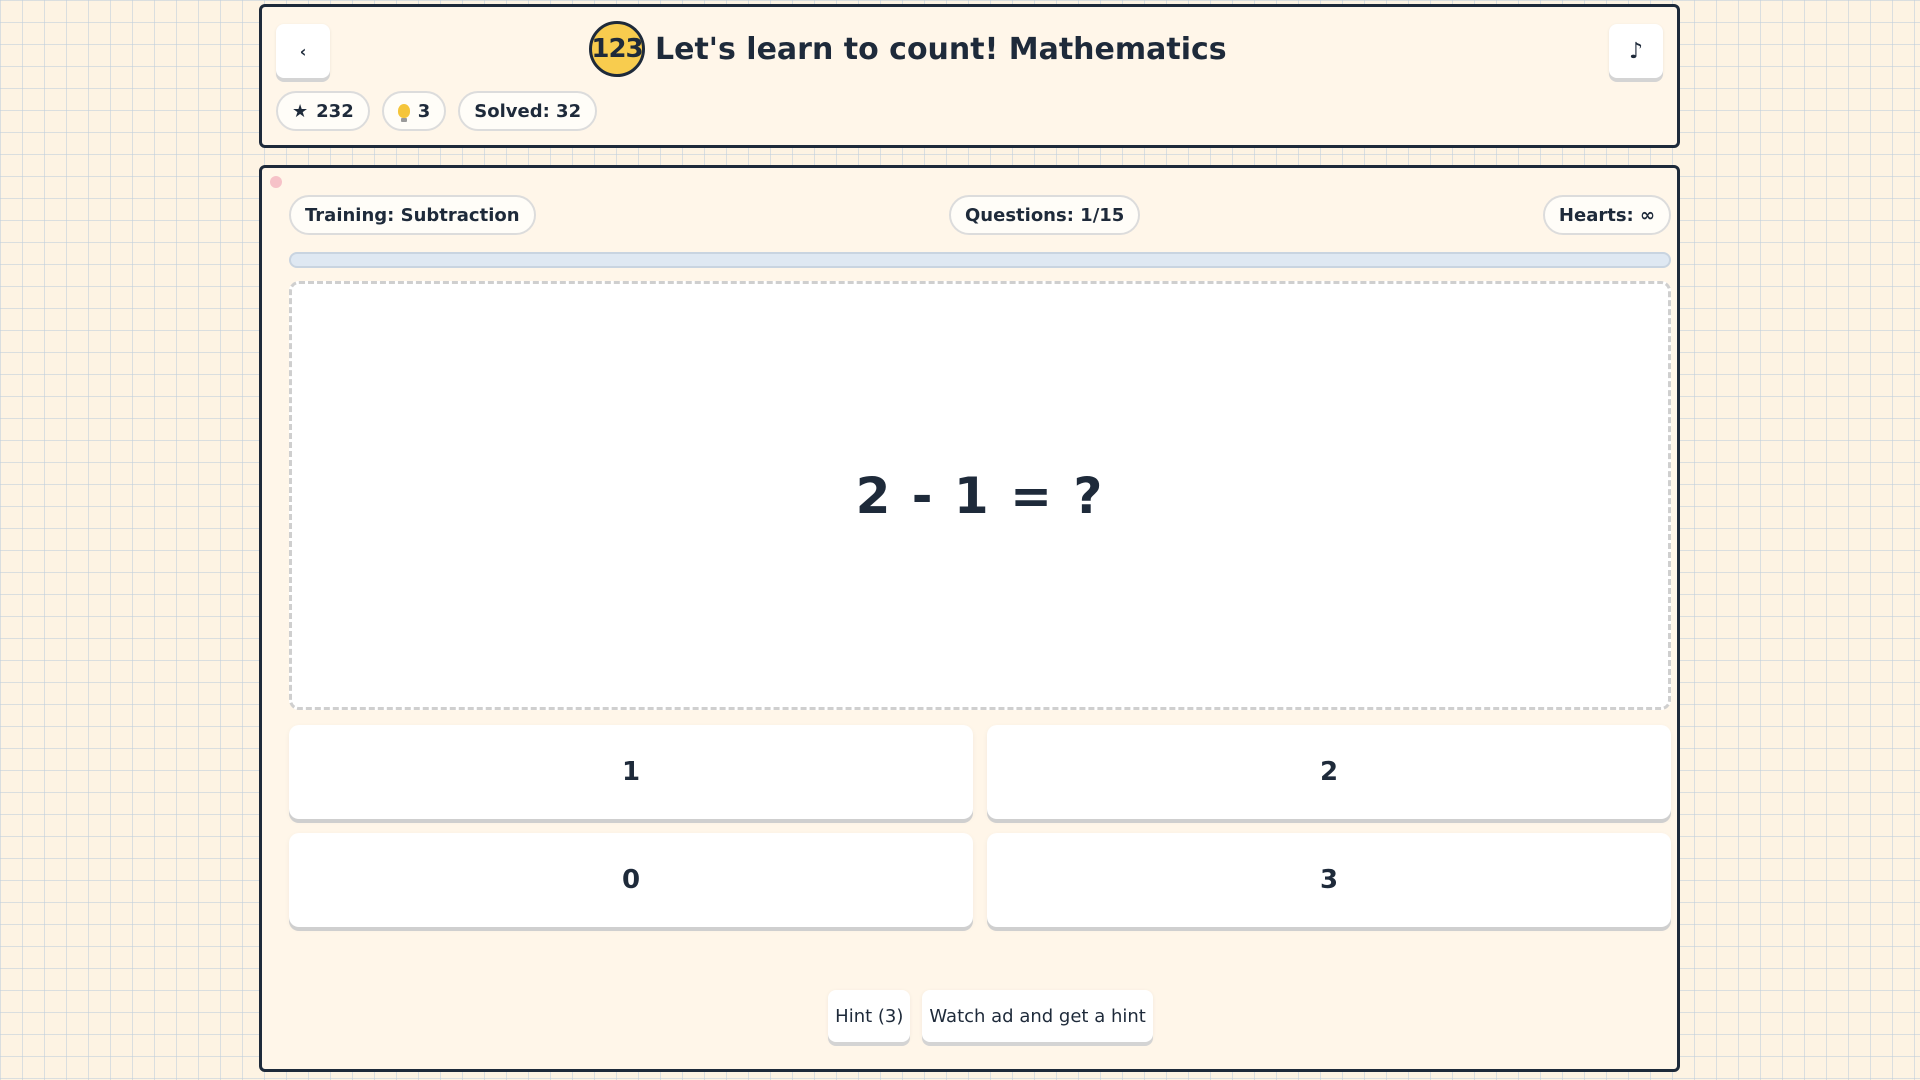  I want to click on mode-label: Training: Subtraction, so click(412, 215).